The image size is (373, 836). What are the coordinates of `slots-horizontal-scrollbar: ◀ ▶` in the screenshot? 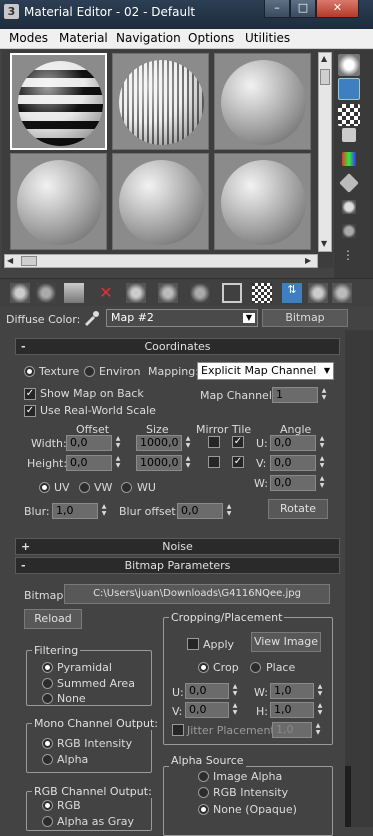 It's located at (161, 261).